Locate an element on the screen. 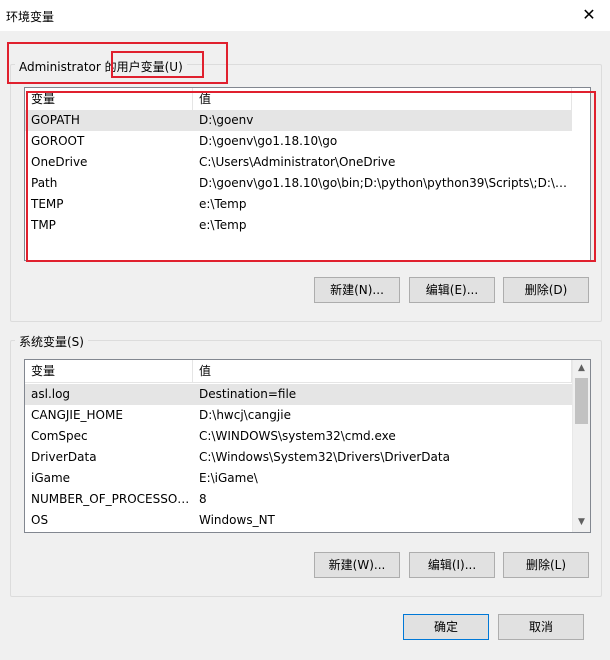  vertical-scrollbar: ▲ ▼ is located at coordinates (581, 446).